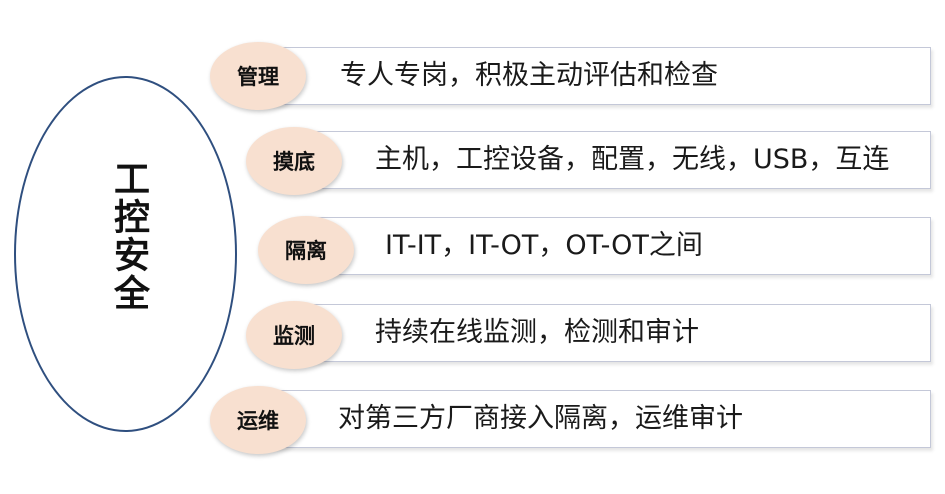 This screenshot has width=945, height=494. Describe the element at coordinates (306, 250) in the screenshot. I see `tag-pill-isolation: 隔离` at that location.